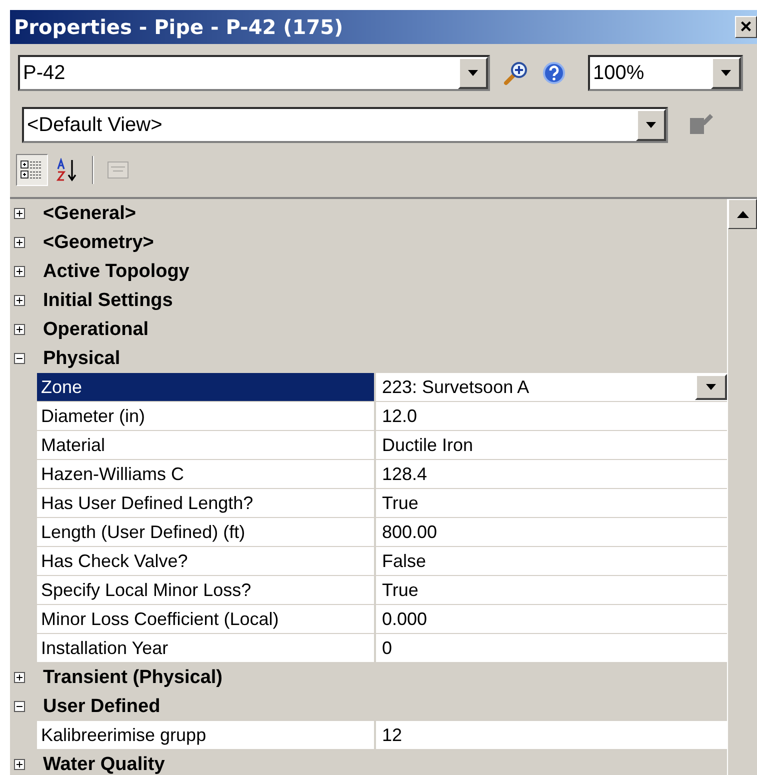  What do you see at coordinates (206, 503) in the screenshot?
I see `property-name: Has User Defined Length?` at bounding box center [206, 503].